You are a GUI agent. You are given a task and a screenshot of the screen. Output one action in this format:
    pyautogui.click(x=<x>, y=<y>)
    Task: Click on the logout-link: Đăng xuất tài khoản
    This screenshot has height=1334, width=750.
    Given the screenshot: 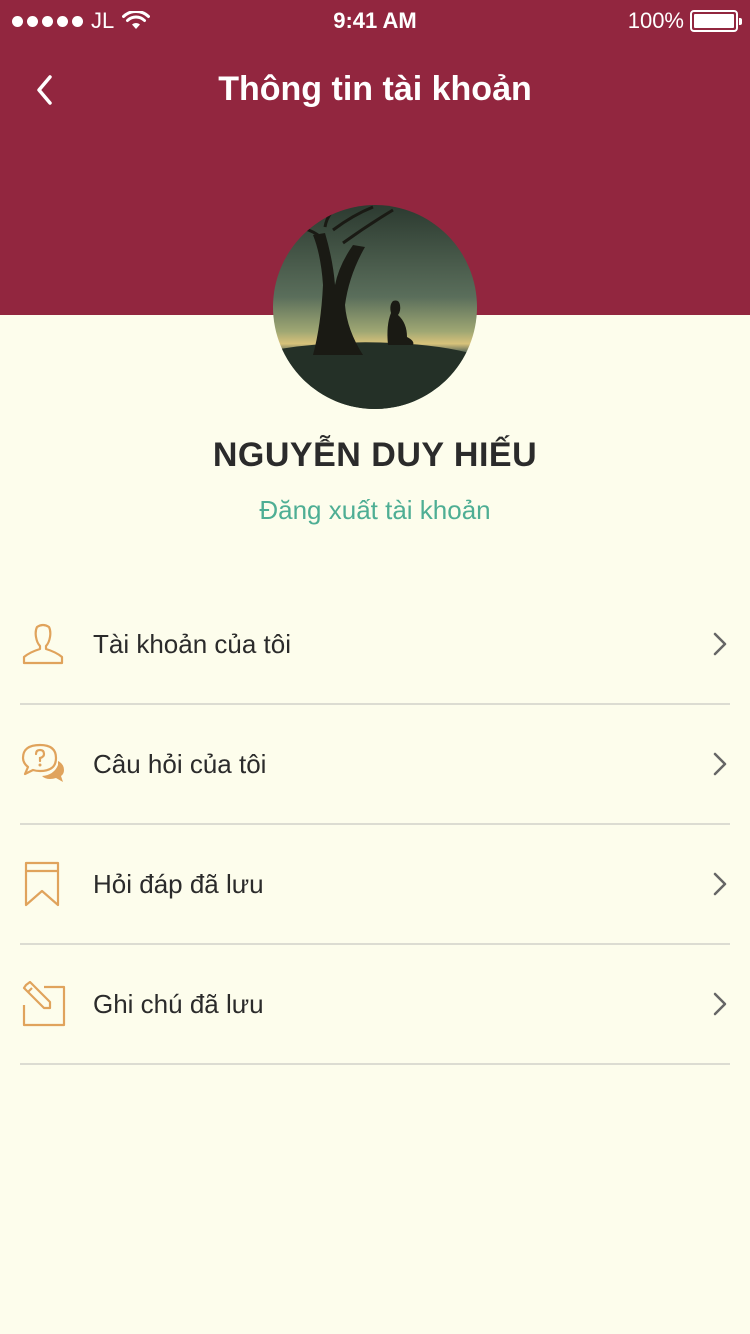 What is the action you would take?
    pyautogui.click(x=375, y=510)
    